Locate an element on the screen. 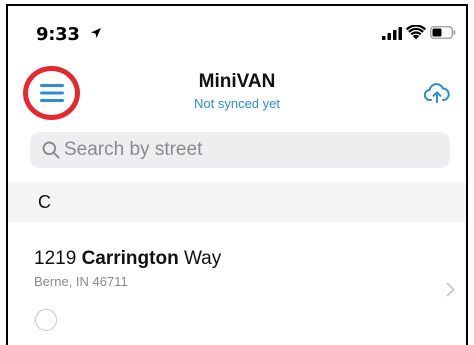 Image resolution: width=474 pixels, height=345 pixels. cloud-upload-icon is located at coordinates (436, 93).